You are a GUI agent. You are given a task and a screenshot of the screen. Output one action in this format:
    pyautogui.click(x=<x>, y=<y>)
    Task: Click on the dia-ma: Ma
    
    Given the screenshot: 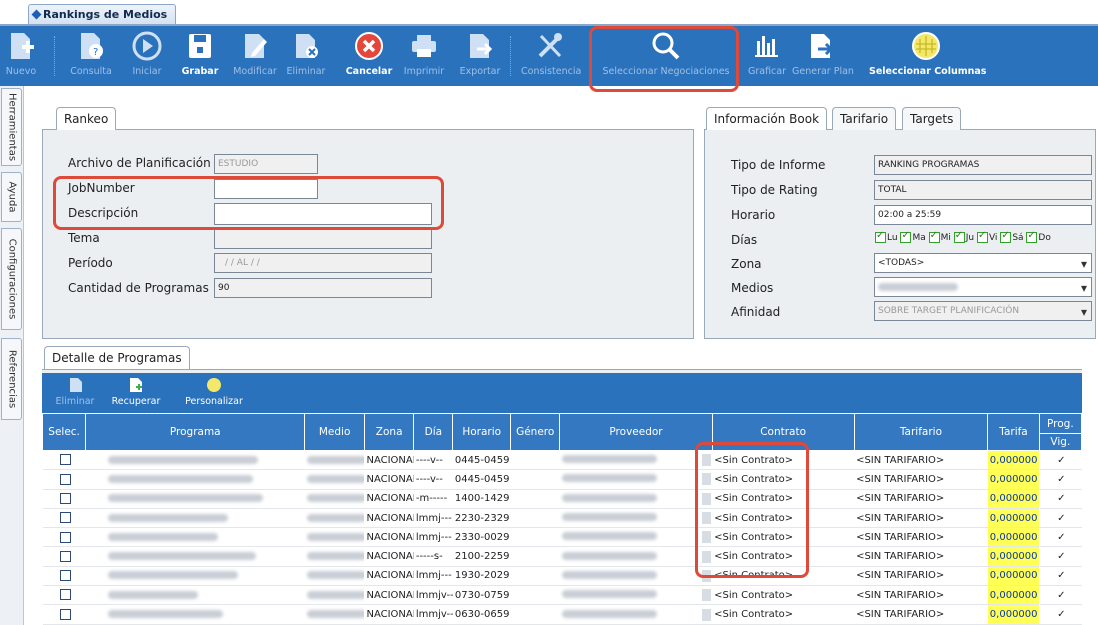 What is the action you would take?
    pyautogui.click(x=913, y=236)
    